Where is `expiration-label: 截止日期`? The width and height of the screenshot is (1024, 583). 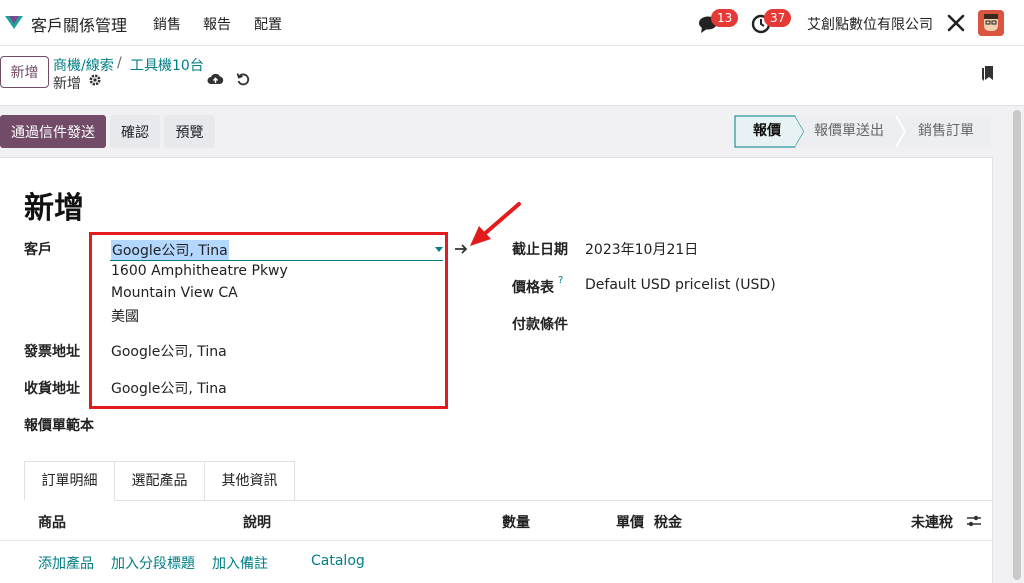
expiration-label: 截止日期 is located at coordinates (540, 250).